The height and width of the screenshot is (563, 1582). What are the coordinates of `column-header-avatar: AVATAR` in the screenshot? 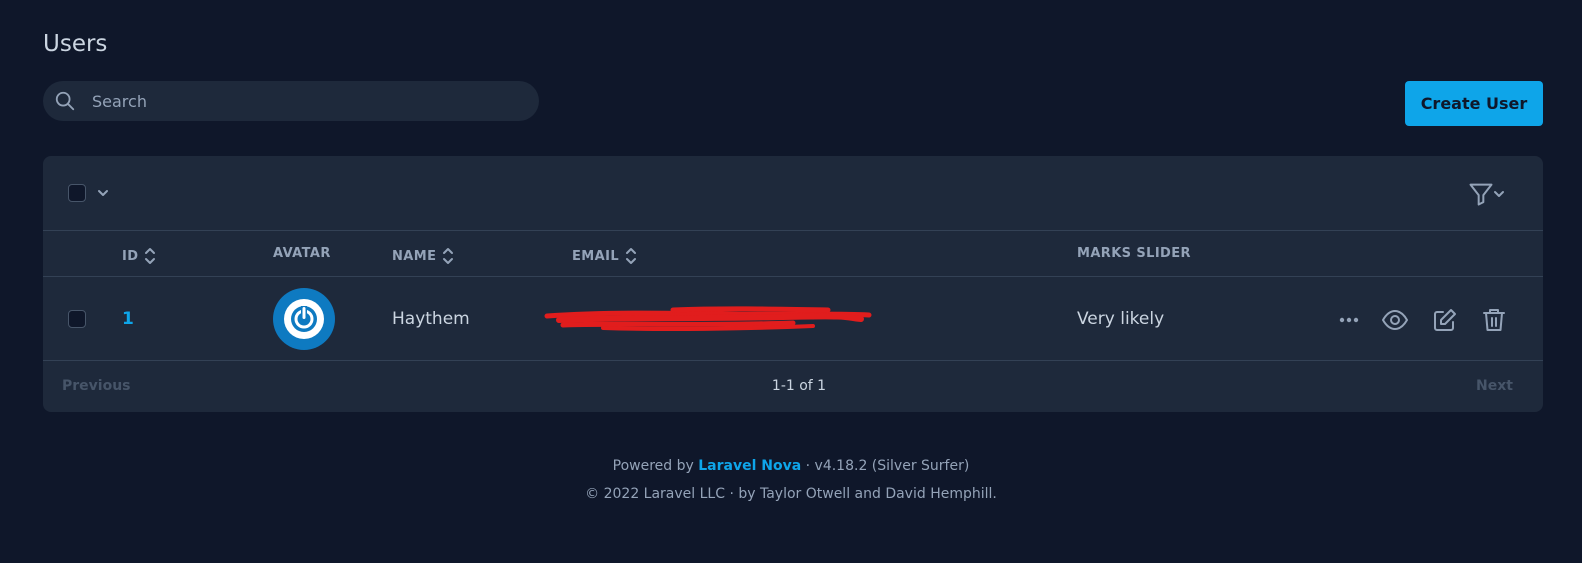 It's located at (302, 253).